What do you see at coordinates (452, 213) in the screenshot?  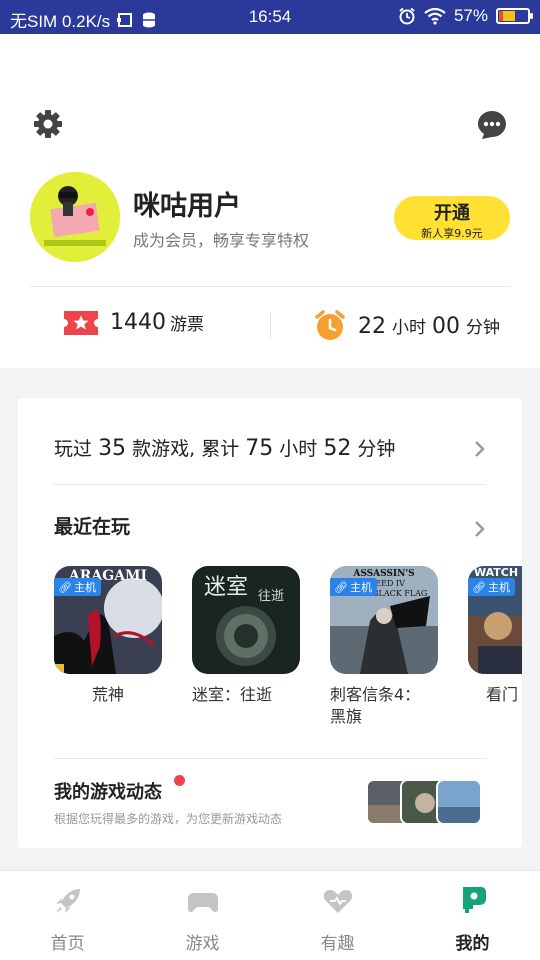 I see `open-vip-label: 开通` at bounding box center [452, 213].